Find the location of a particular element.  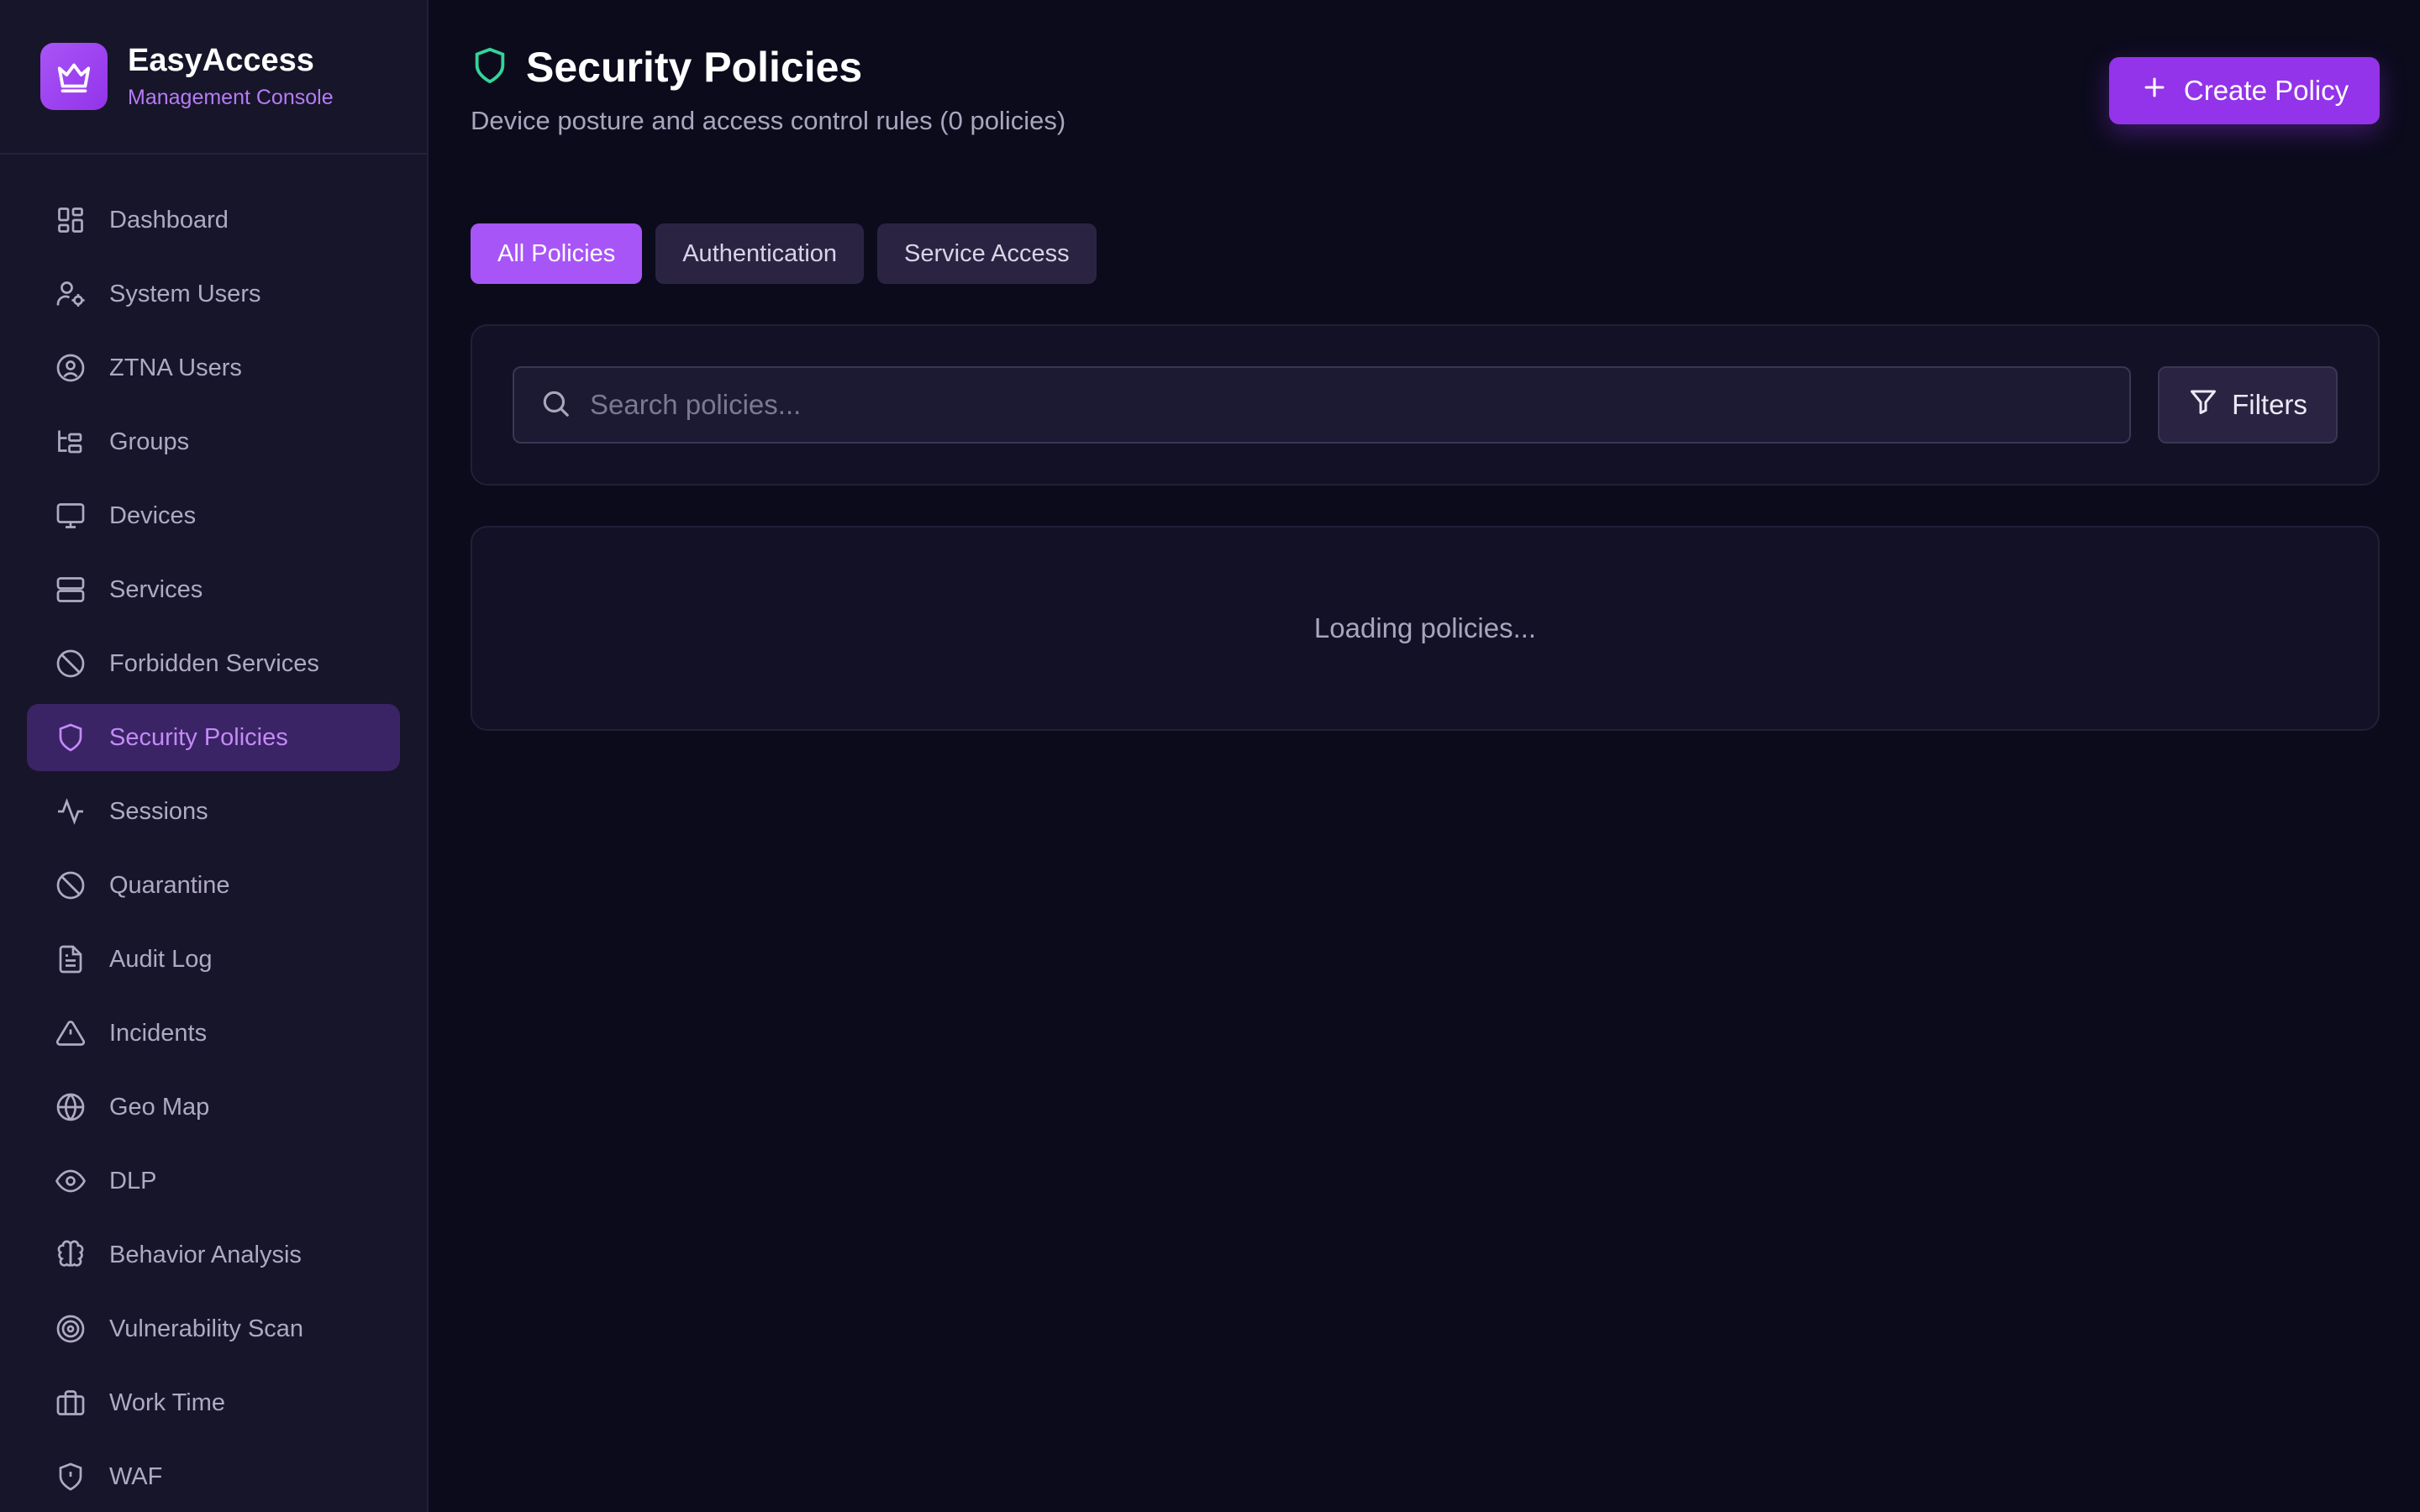

sidebar-item-forbidden-services: Forbidden Services is located at coordinates (214, 663).